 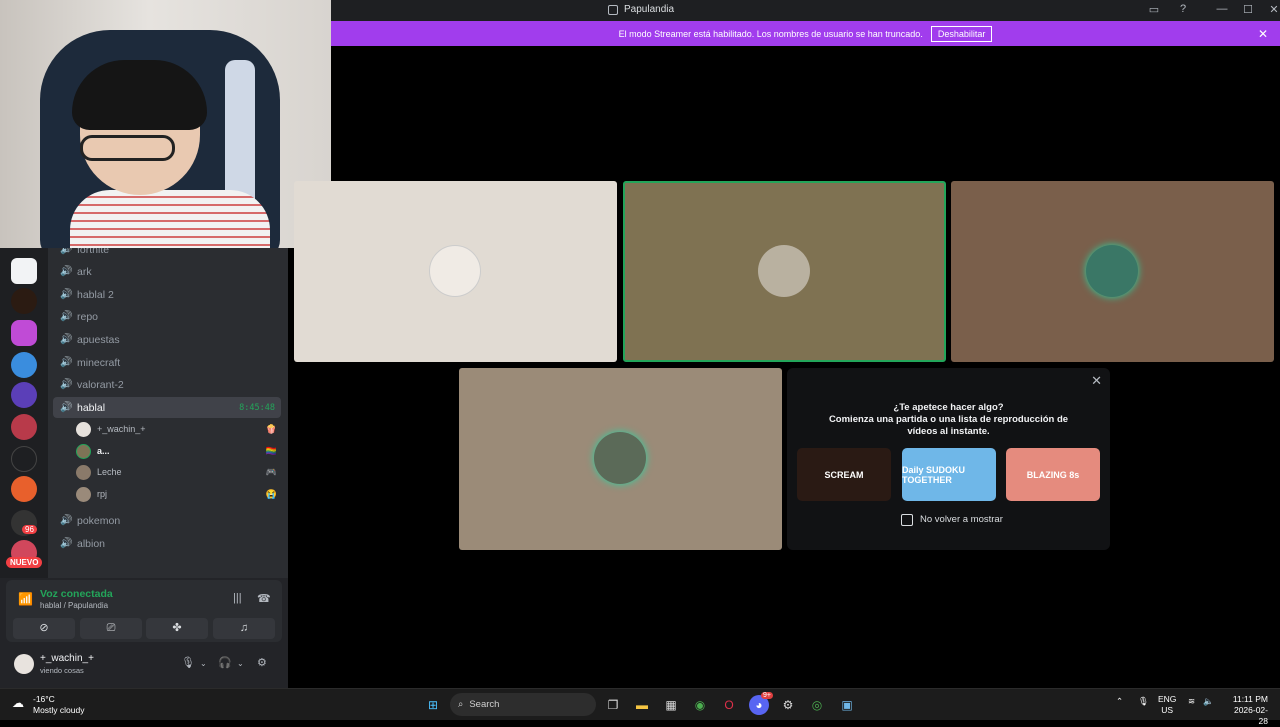 What do you see at coordinates (1191, 701) in the screenshot?
I see `wifi-icon: ≋` at bounding box center [1191, 701].